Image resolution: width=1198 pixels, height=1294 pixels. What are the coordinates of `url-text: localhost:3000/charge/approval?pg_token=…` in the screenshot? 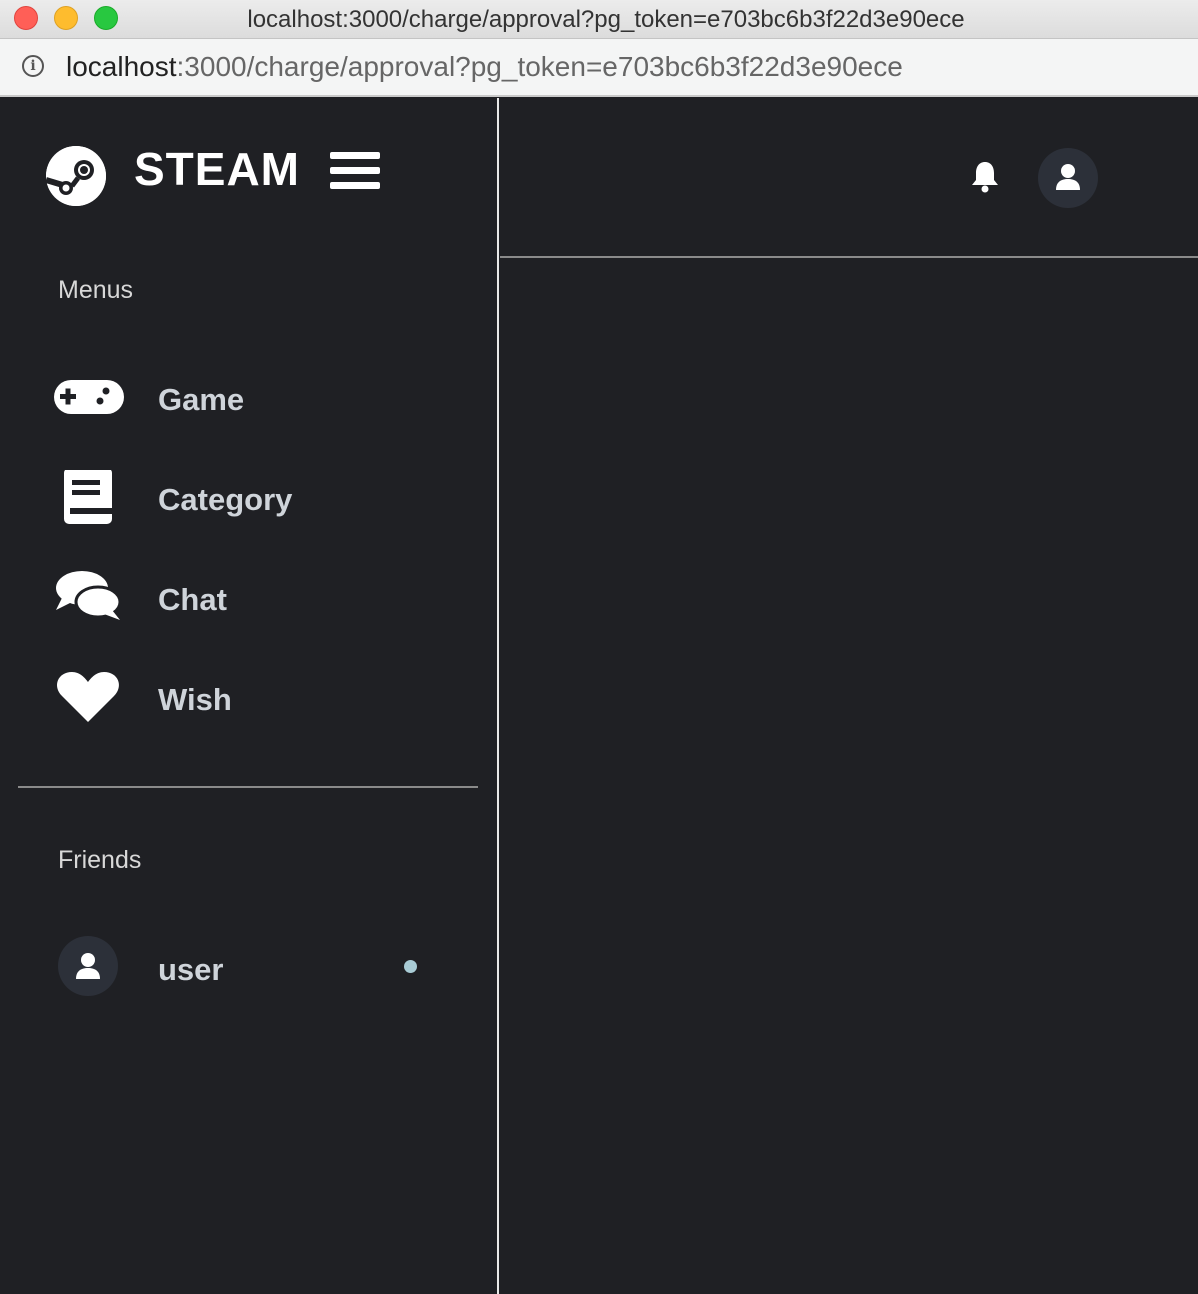 It's located at (484, 67).